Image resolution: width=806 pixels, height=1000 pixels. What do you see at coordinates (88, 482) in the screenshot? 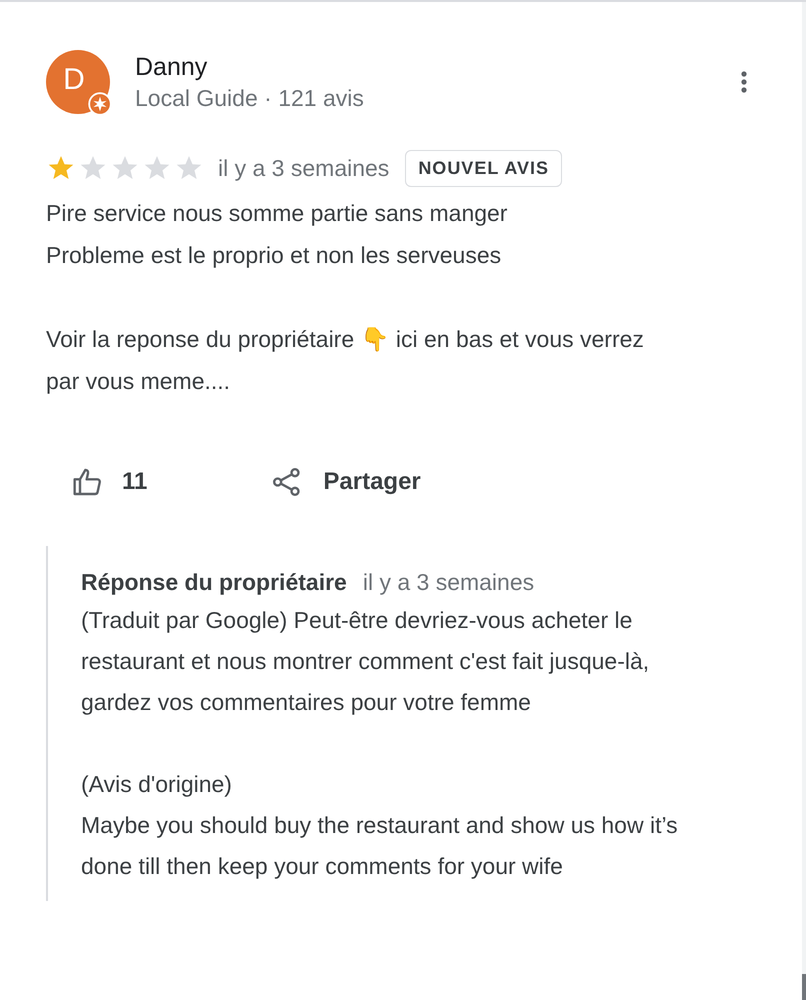
I see `thumbs-up-icon` at bounding box center [88, 482].